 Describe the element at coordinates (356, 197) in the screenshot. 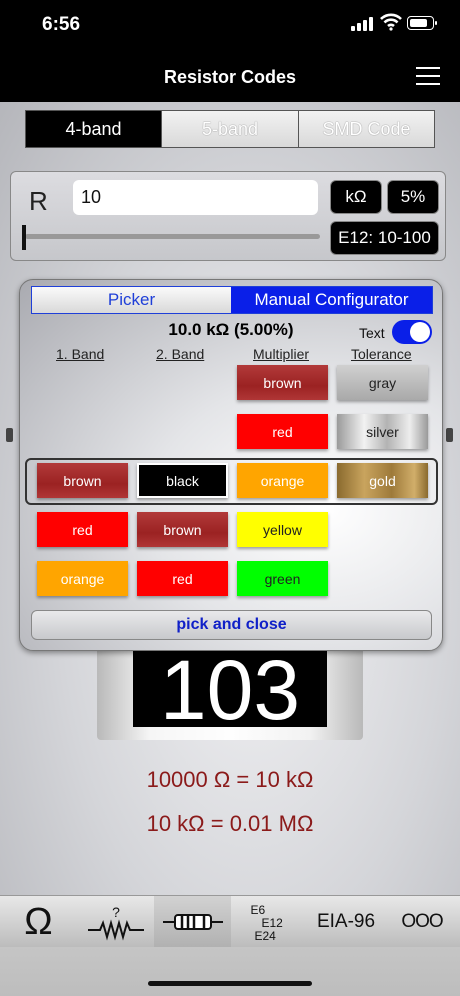

I see `unit-button: kΩ` at that location.